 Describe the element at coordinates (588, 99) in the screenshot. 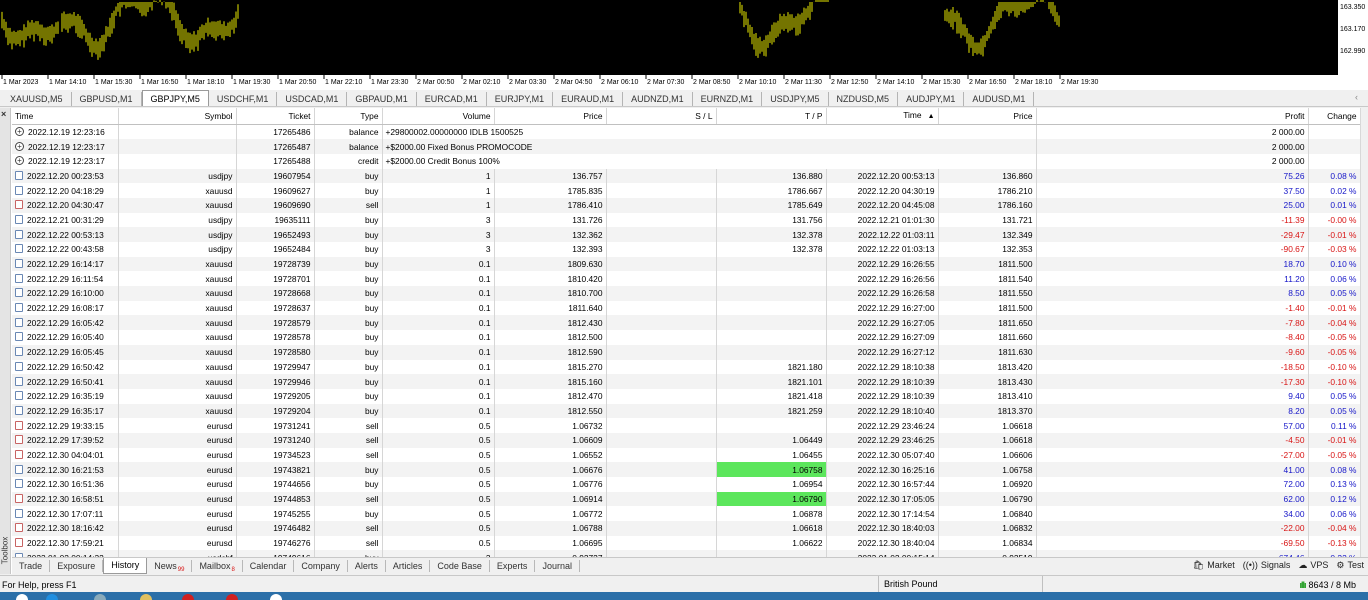

I see `symbol-tab: EURAUD,M1` at that location.